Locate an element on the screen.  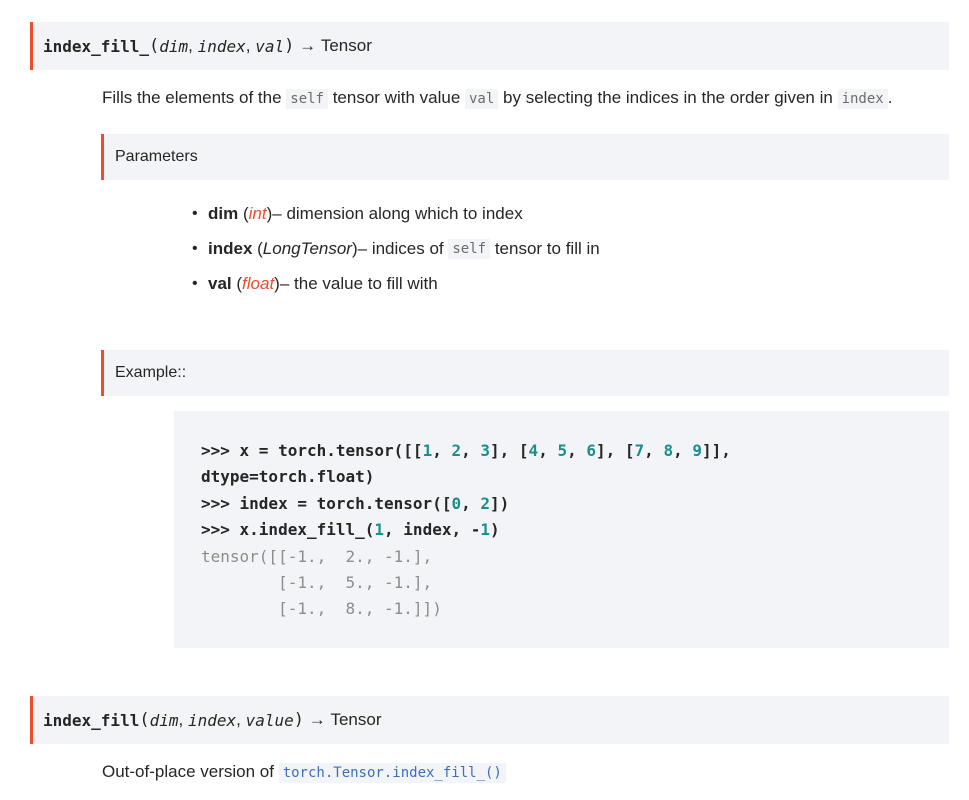
desc-text: . is located at coordinates (890, 97).